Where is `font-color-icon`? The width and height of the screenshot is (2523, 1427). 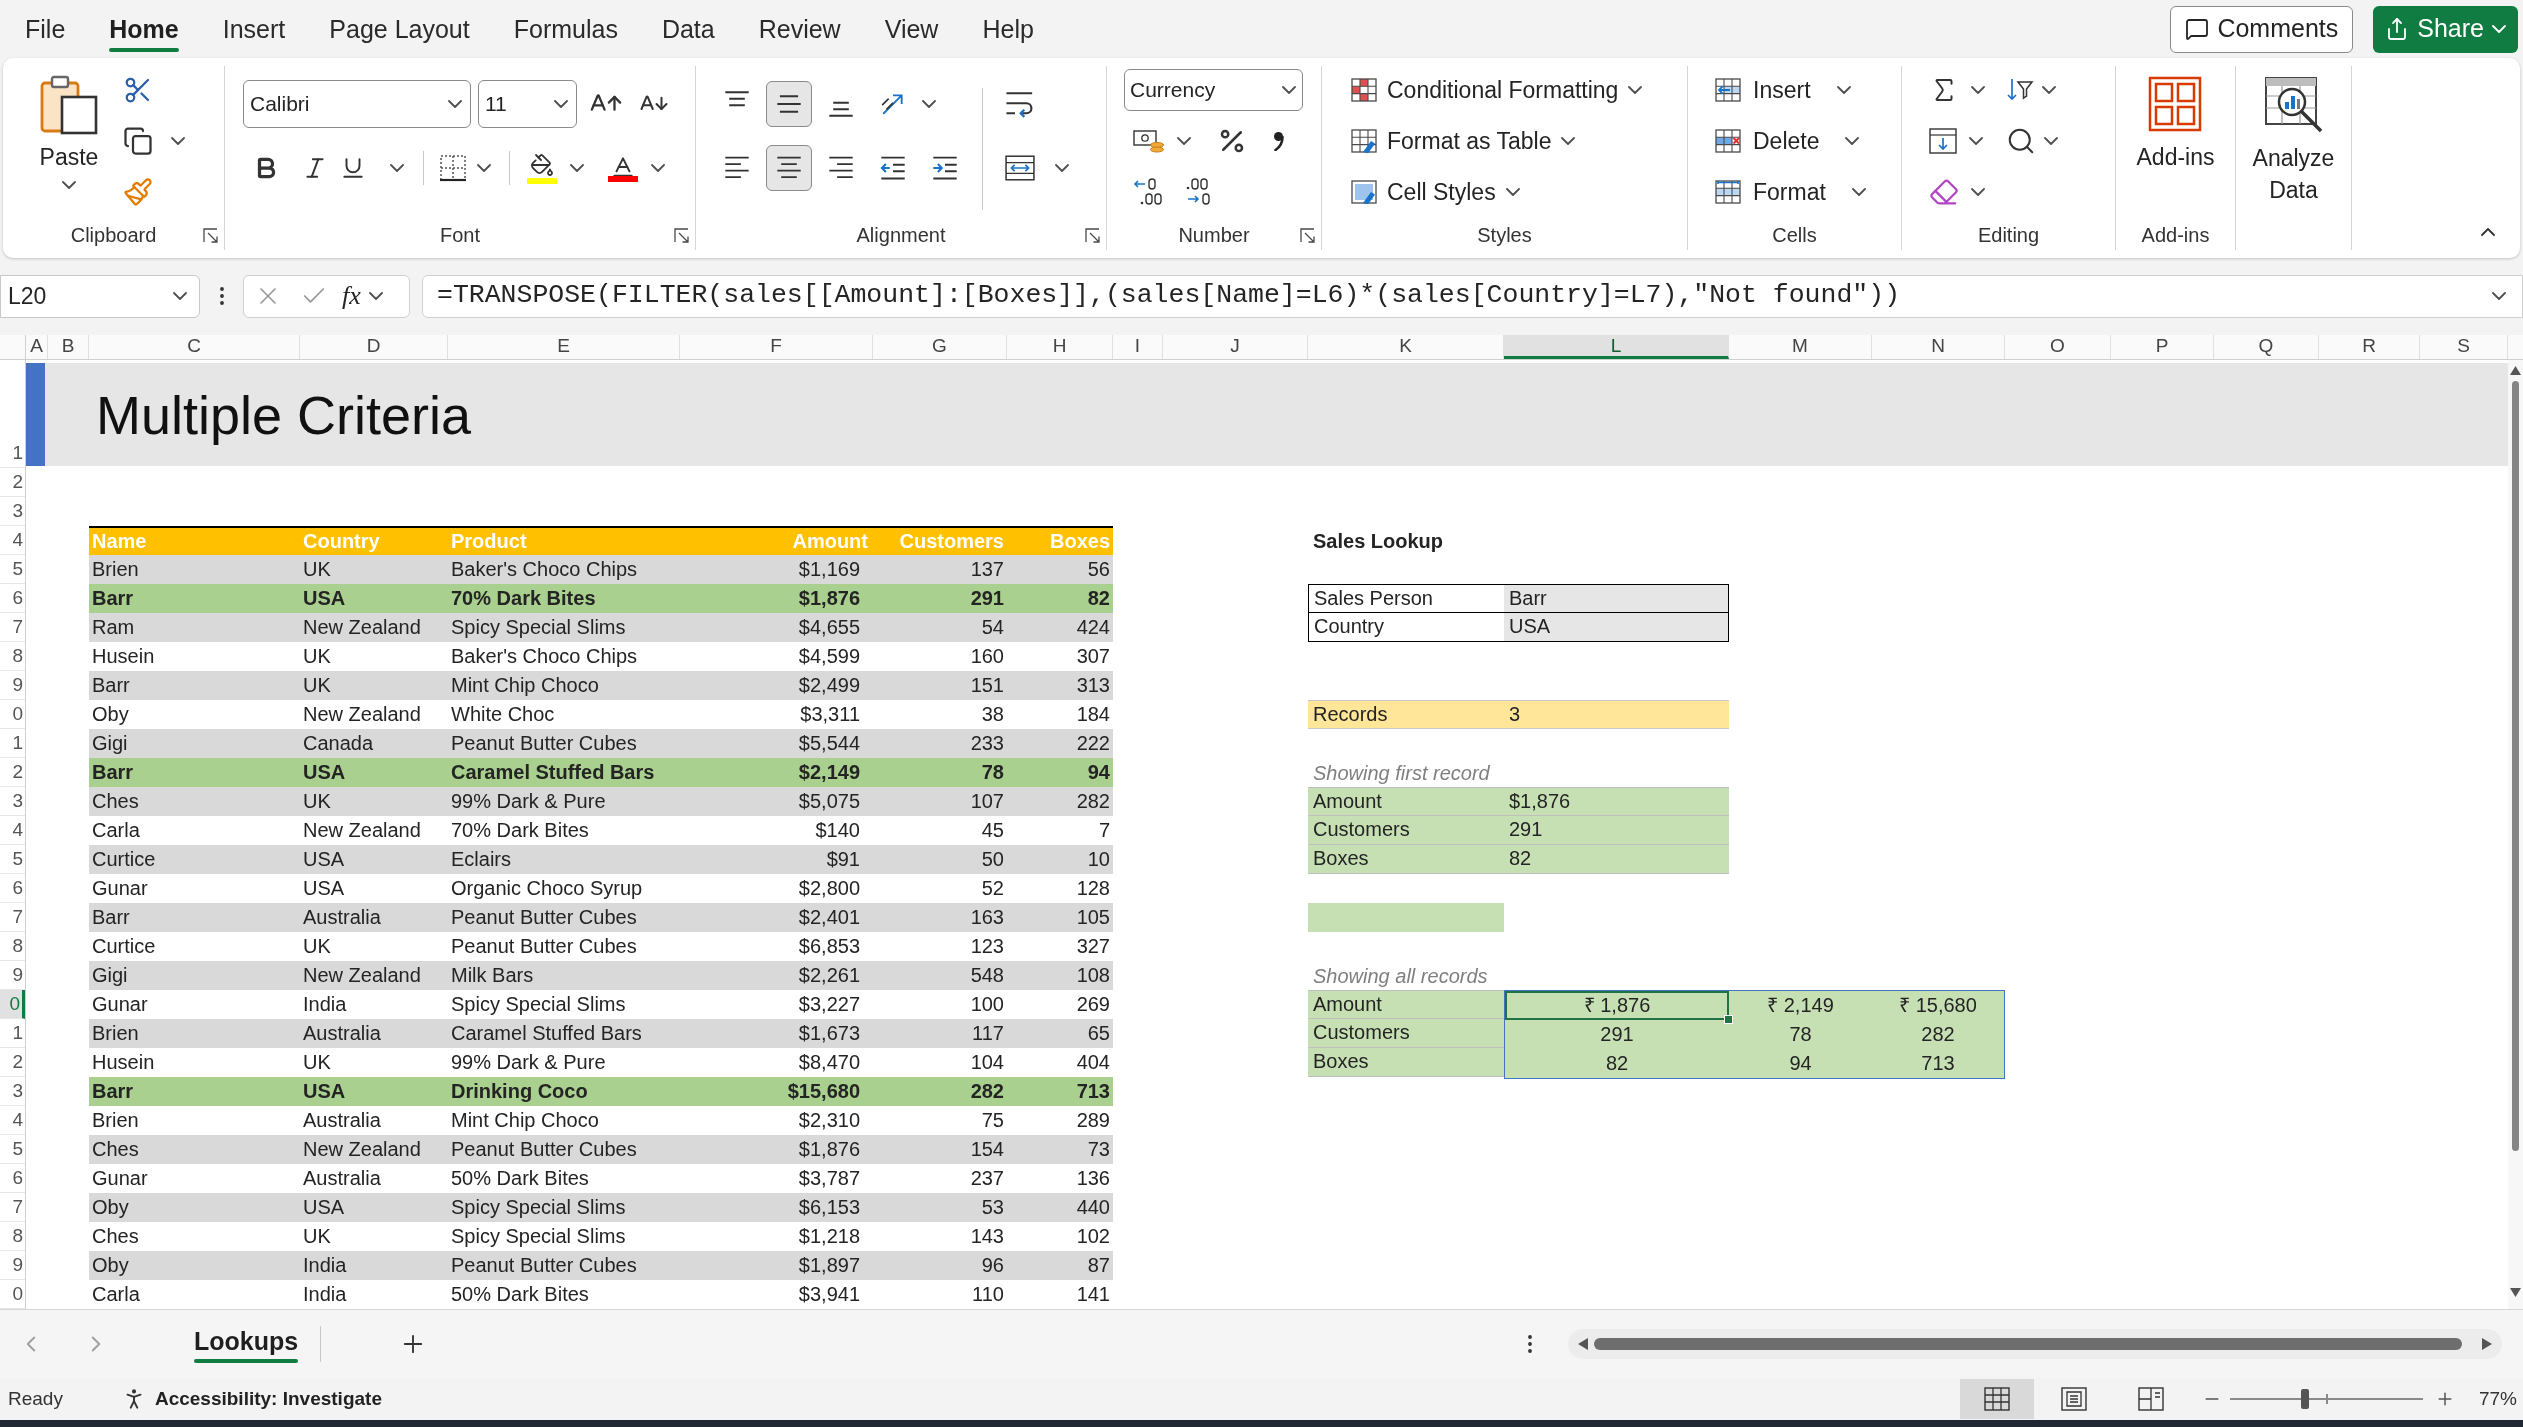 font-color-icon is located at coordinates (623, 168).